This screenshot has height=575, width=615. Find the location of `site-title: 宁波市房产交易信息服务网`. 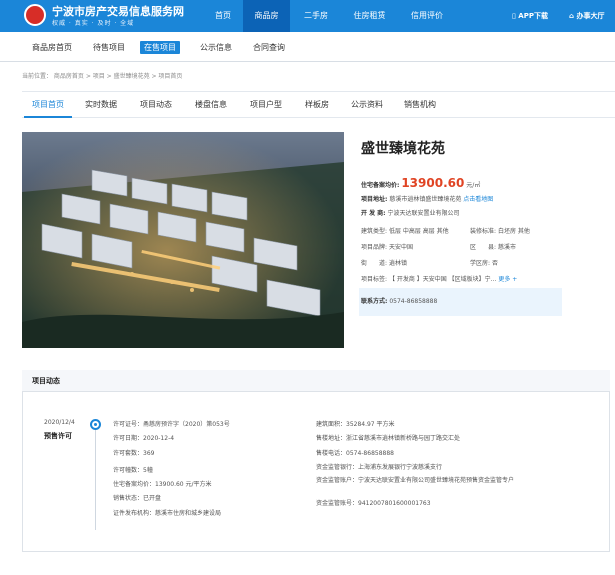

site-title: 宁波市房产交易信息服务网 is located at coordinates (118, 11).